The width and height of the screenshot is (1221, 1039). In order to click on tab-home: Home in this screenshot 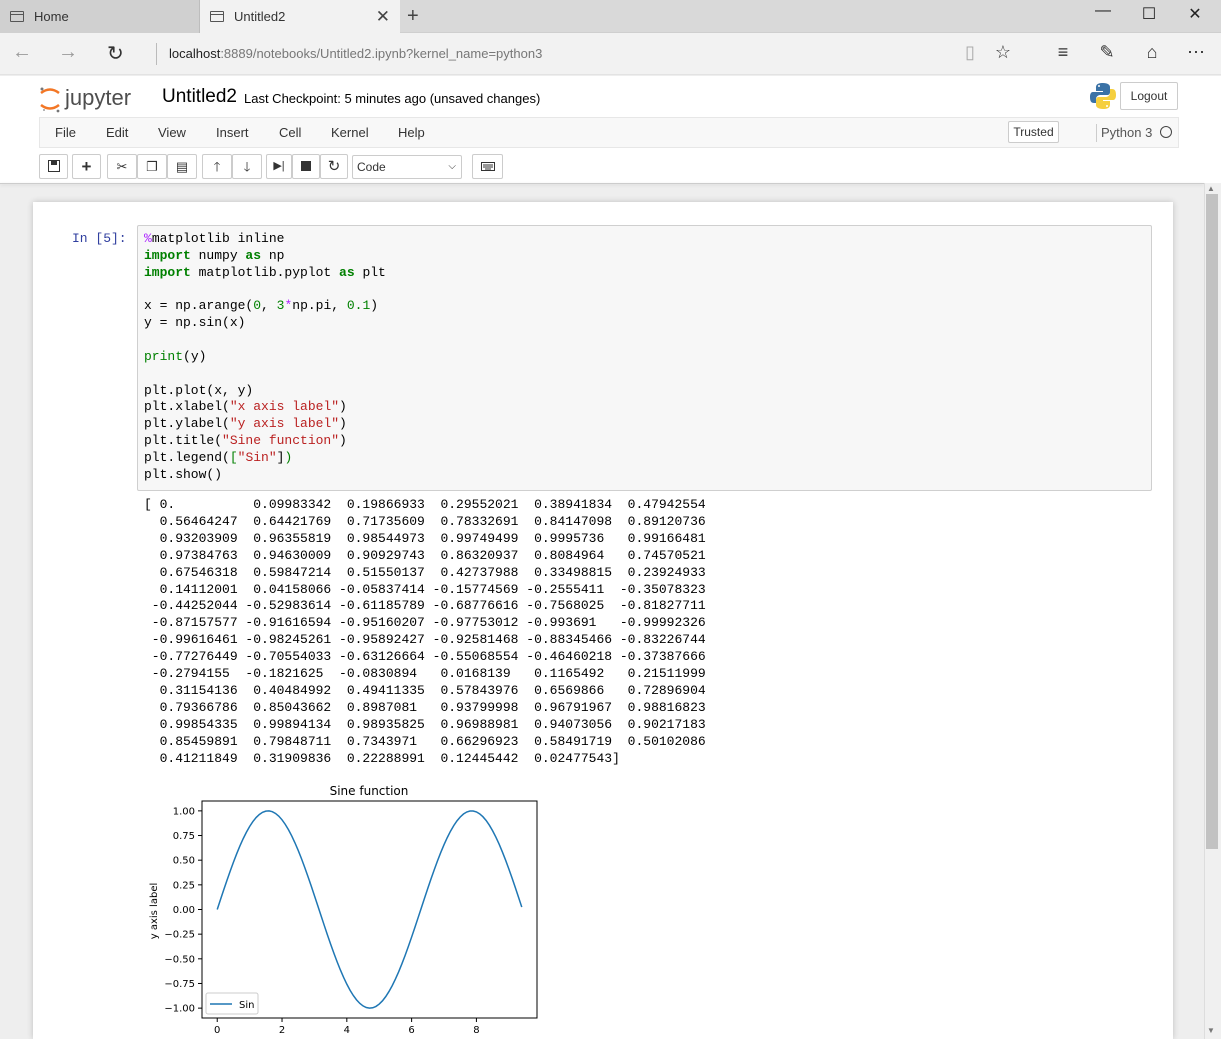, I will do `click(100, 16)`.